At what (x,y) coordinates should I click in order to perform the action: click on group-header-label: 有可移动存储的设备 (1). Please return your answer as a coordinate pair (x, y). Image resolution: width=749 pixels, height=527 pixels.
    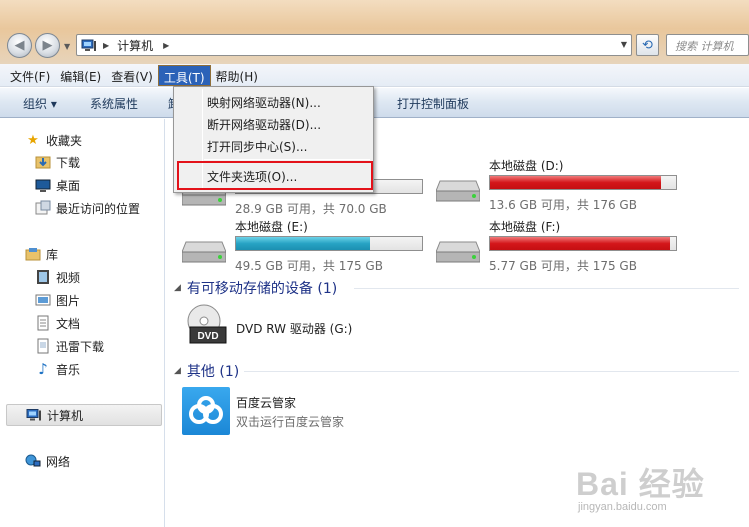
    Looking at the image, I should click on (262, 289).